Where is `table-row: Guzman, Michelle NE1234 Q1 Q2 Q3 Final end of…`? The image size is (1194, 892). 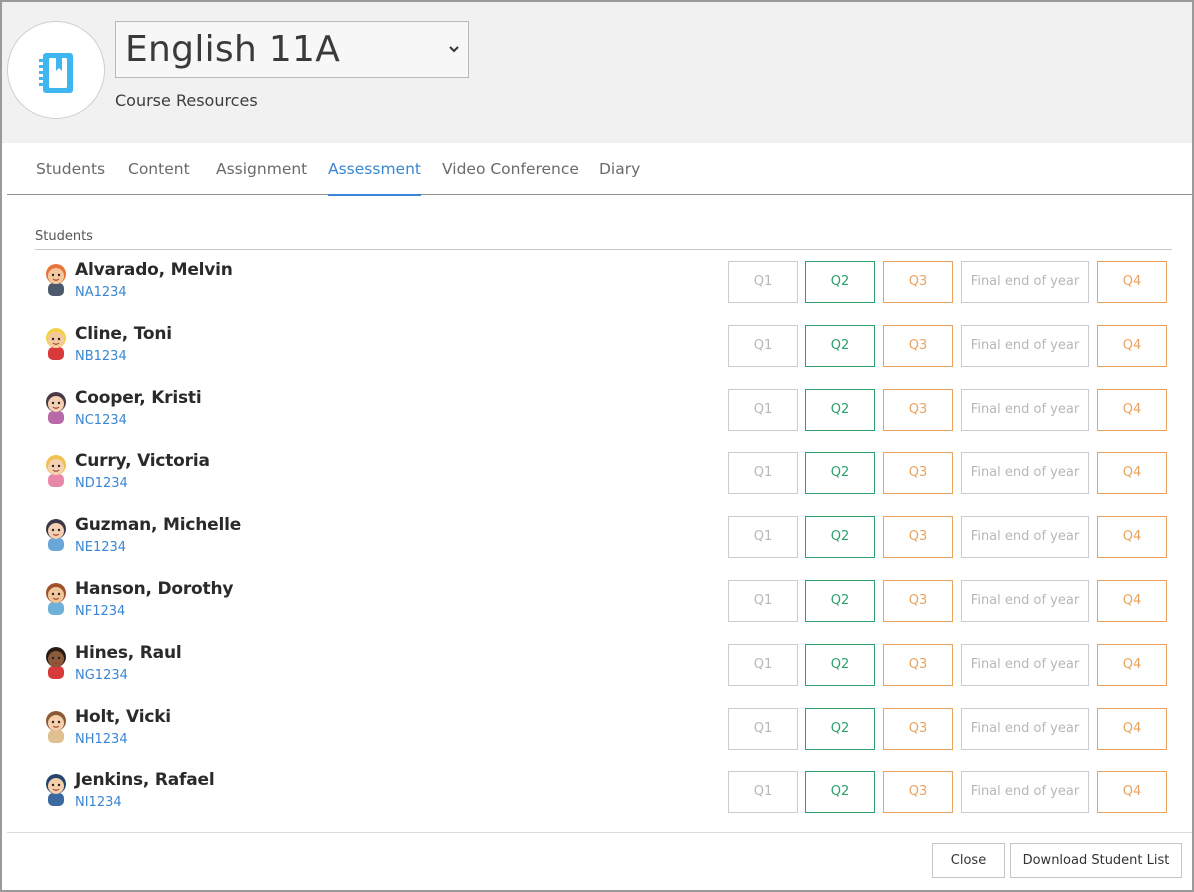 table-row: Guzman, Michelle NE1234 Q1 Q2 Q3 Final end of… is located at coordinates (597, 538).